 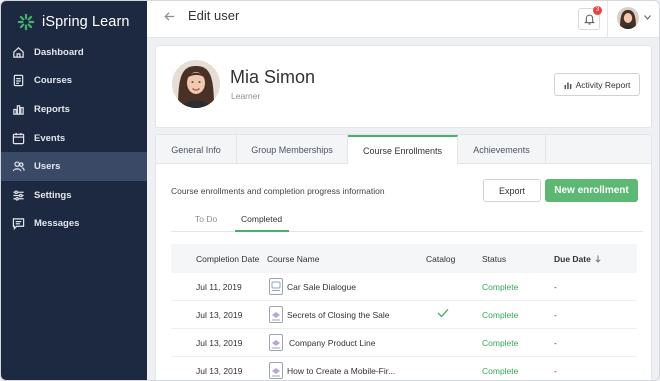 I want to click on chevron-down-icon, so click(x=647, y=17).